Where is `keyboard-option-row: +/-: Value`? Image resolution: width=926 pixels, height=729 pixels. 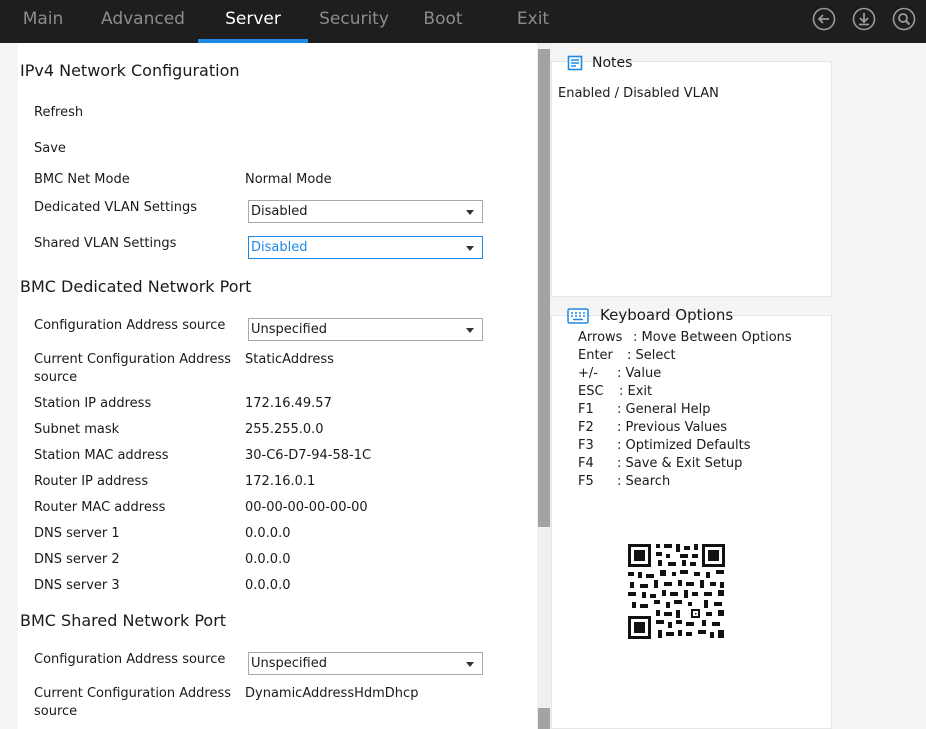
keyboard-option-row: +/-: Value is located at coordinates (620, 373).